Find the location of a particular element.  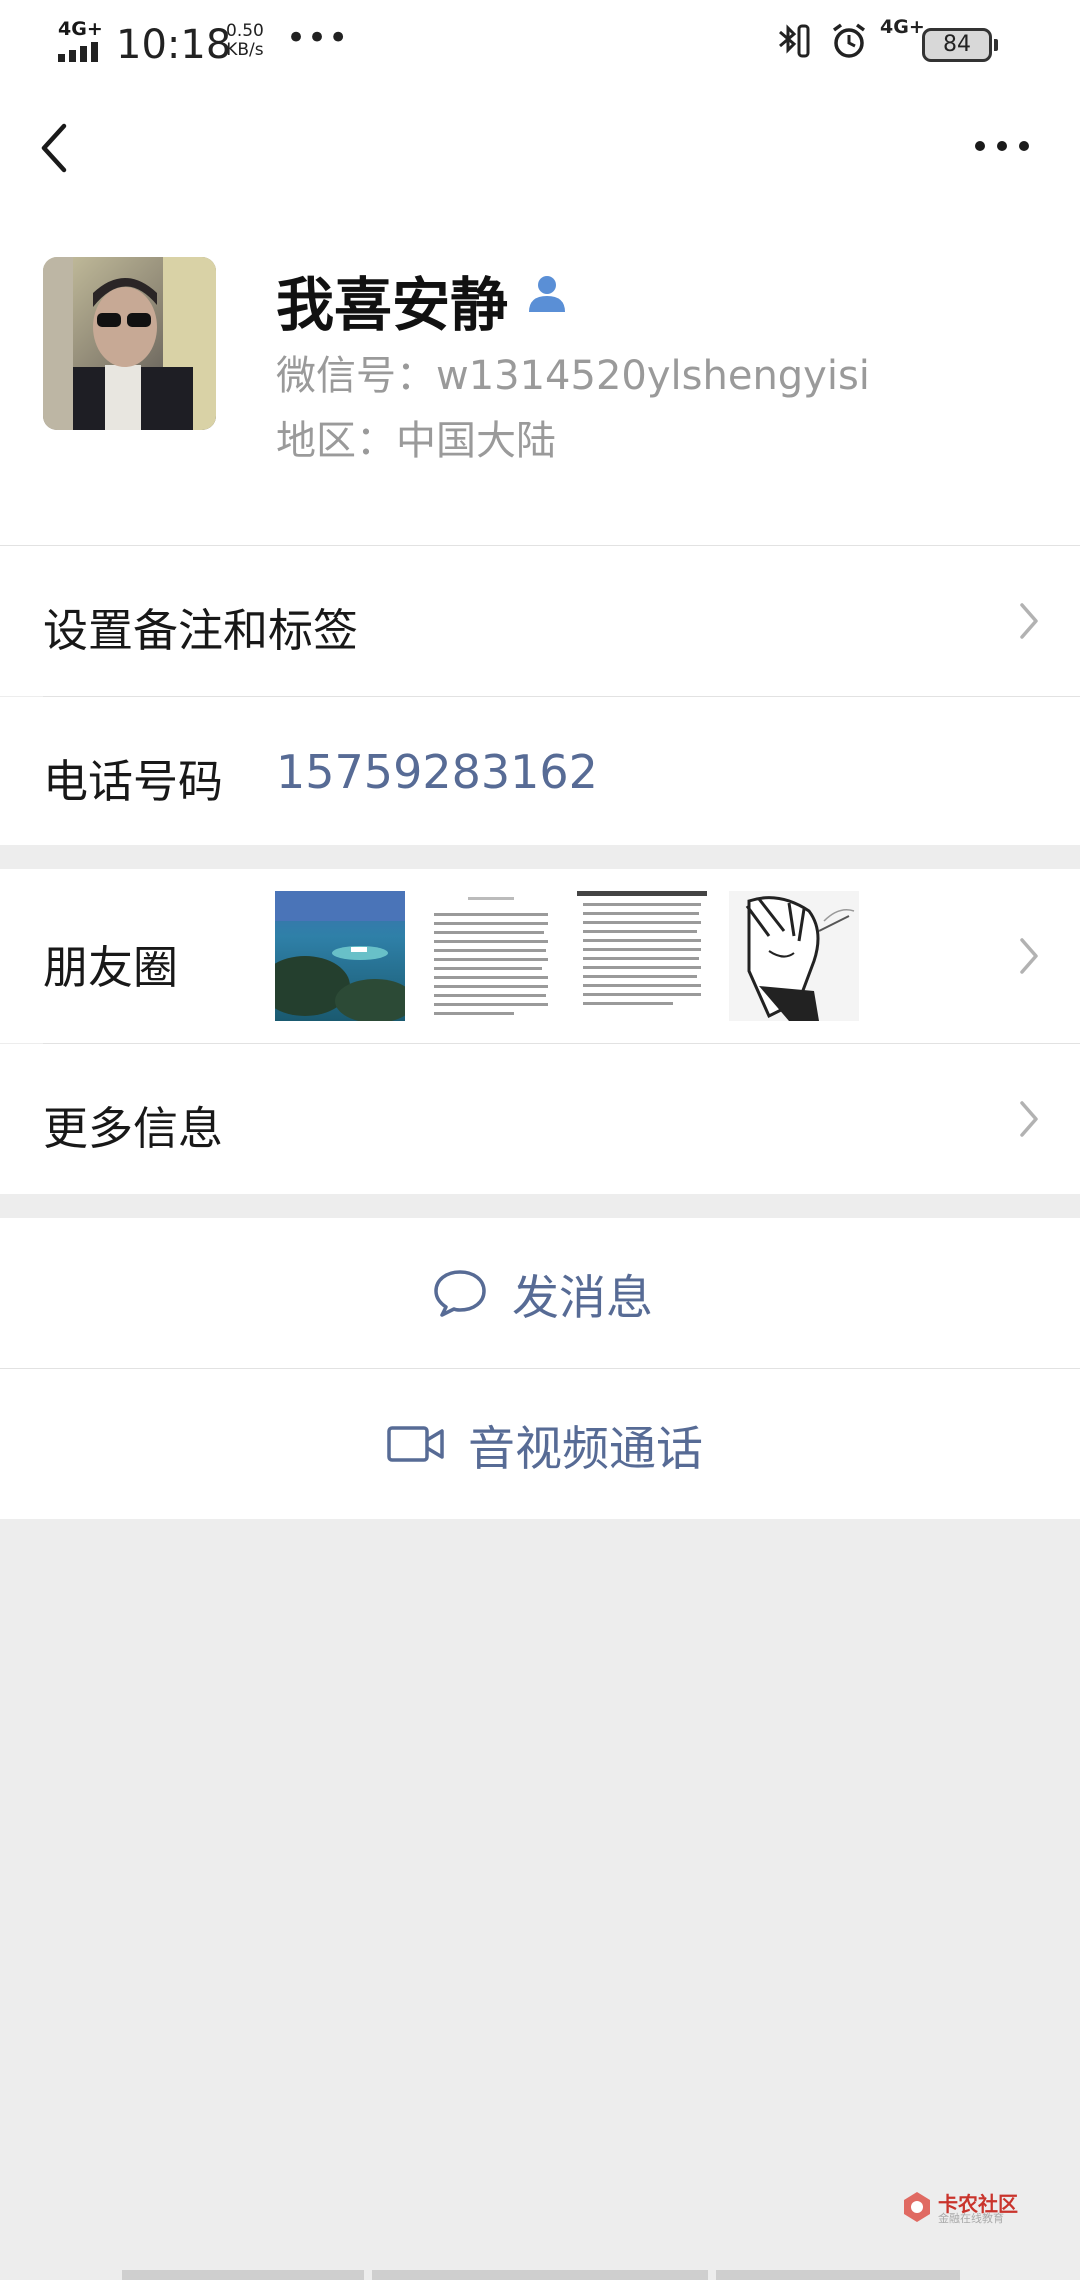

status-right: 4G+ 84 is located at coordinates (897, 42).